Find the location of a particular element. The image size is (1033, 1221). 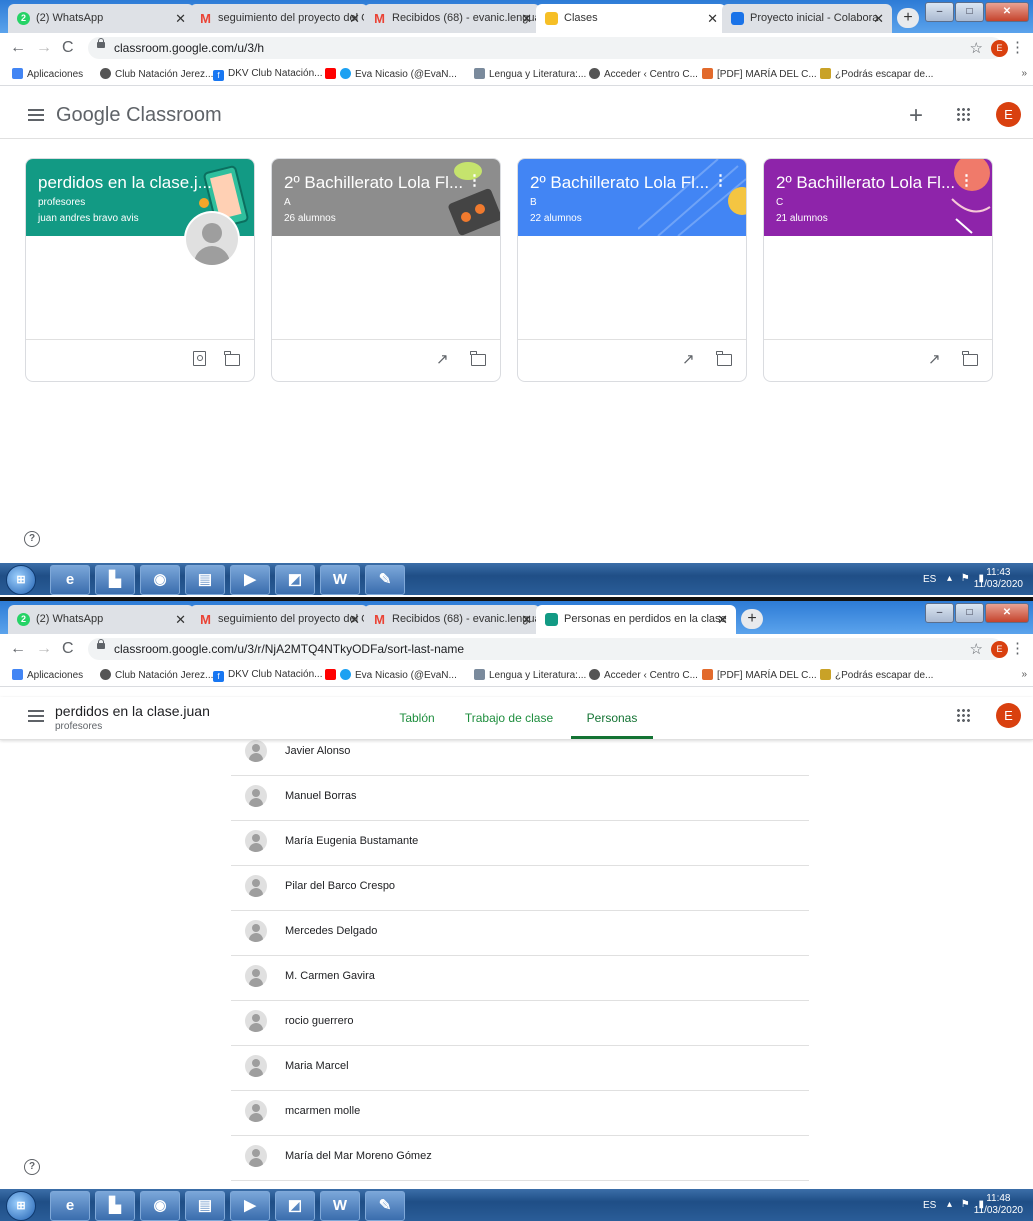

person-row: Maria Marcel is located at coordinates (520, 1068).